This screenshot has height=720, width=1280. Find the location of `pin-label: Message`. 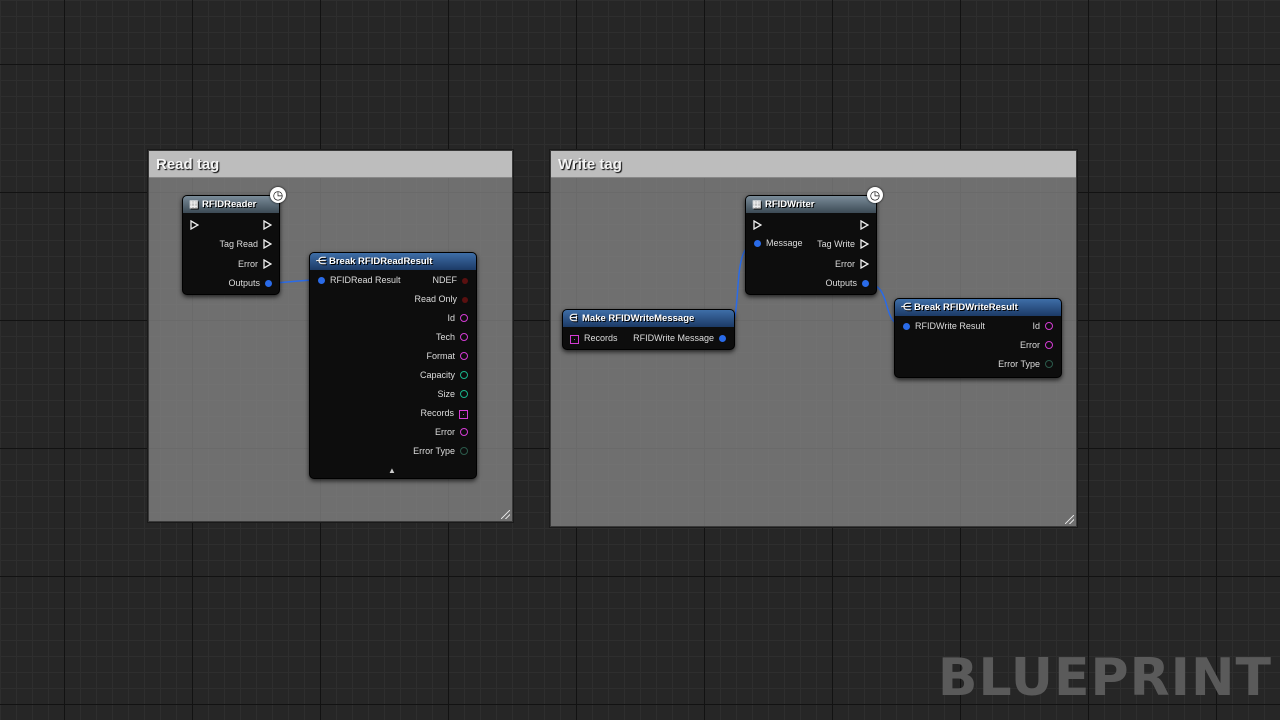

pin-label: Message is located at coordinates (784, 243).